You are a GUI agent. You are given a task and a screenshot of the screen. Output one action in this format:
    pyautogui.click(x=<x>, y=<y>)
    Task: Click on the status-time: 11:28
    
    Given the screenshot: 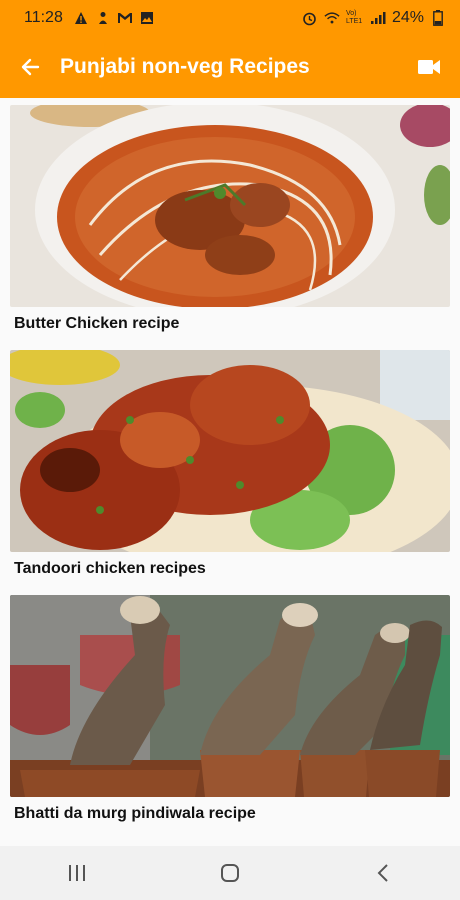 What is the action you would take?
    pyautogui.click(x=43, y=17)
    